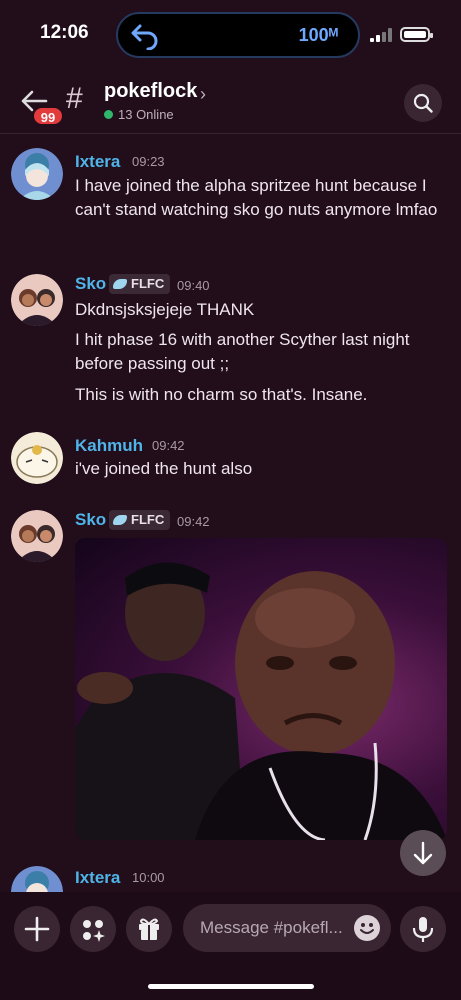  What do you see at coordinates (144, 37) in the screenshot?
I see `undo-arrow-icon` at bounding box center [144, 37].